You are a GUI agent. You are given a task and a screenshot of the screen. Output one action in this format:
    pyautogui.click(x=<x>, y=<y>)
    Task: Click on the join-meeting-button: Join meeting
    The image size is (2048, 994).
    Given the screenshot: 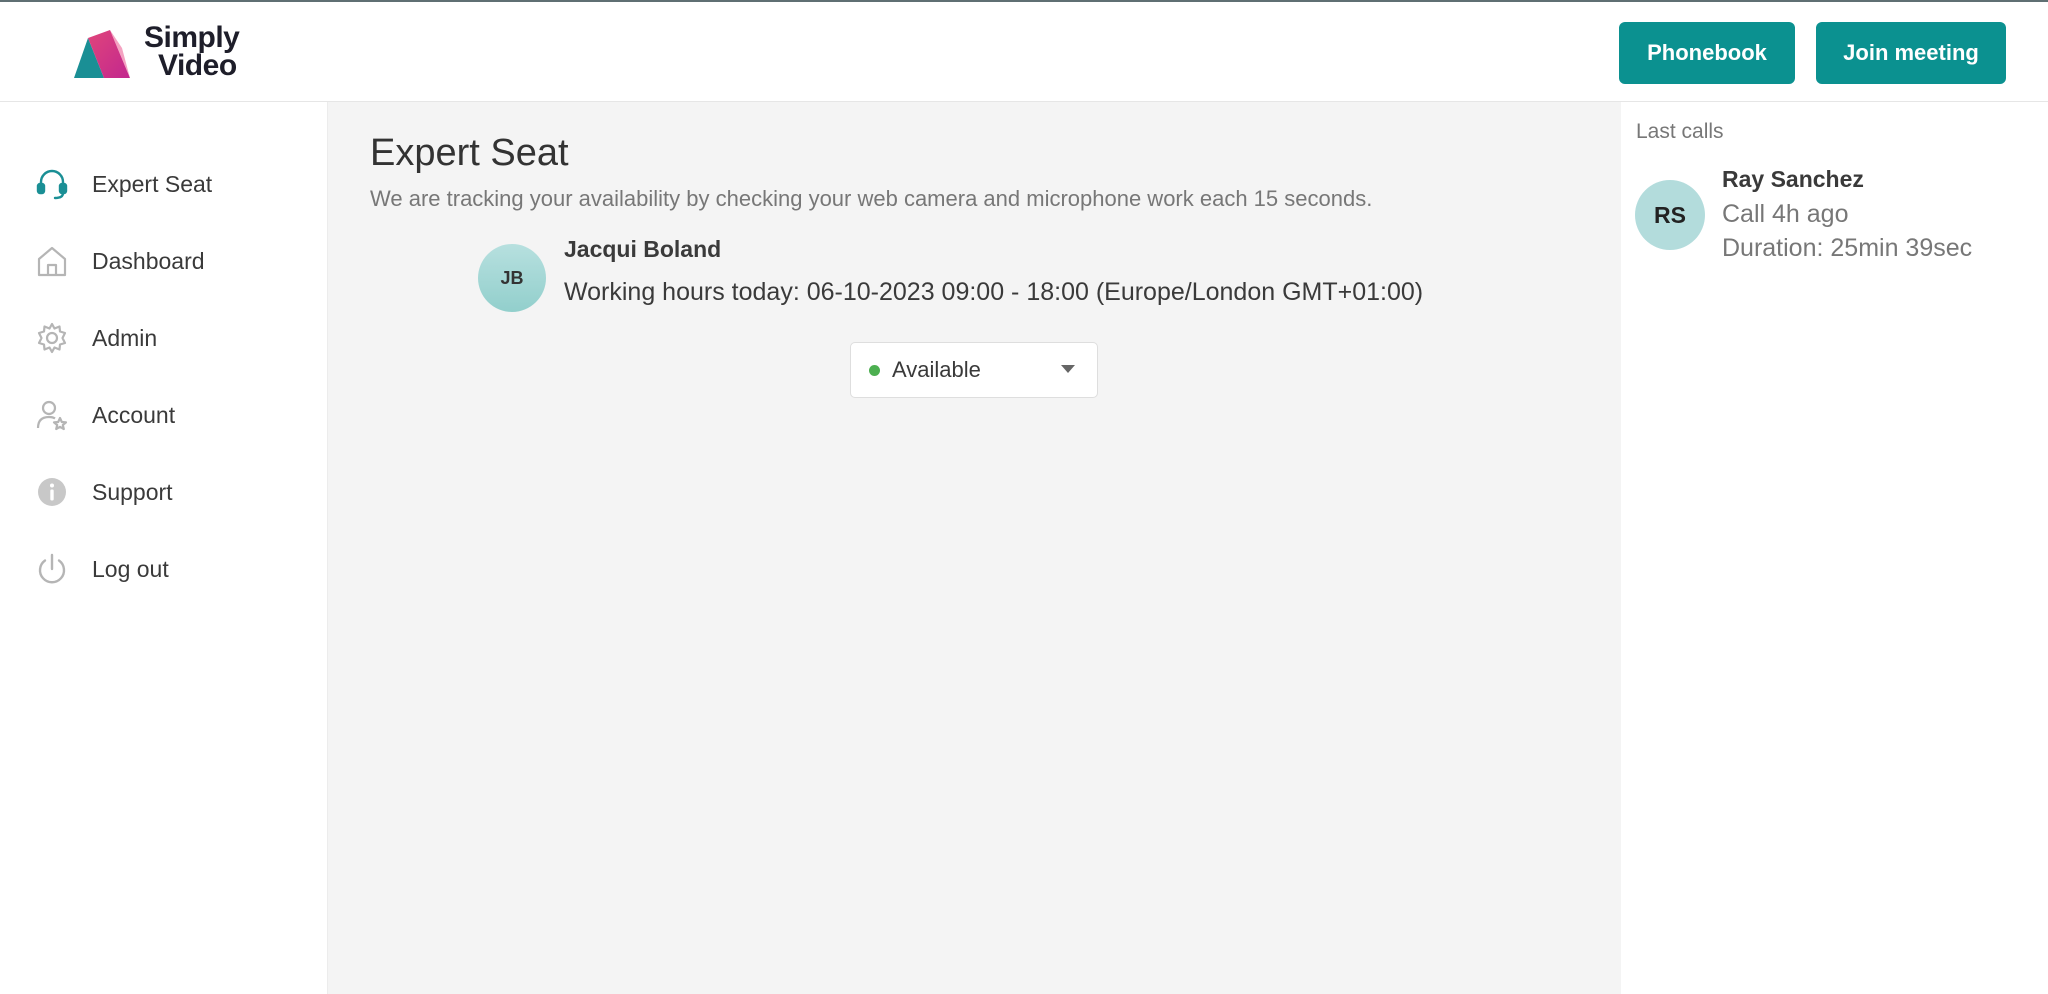 What is the action you would take?
    pyautogui.click(x=1911, y=53)
    